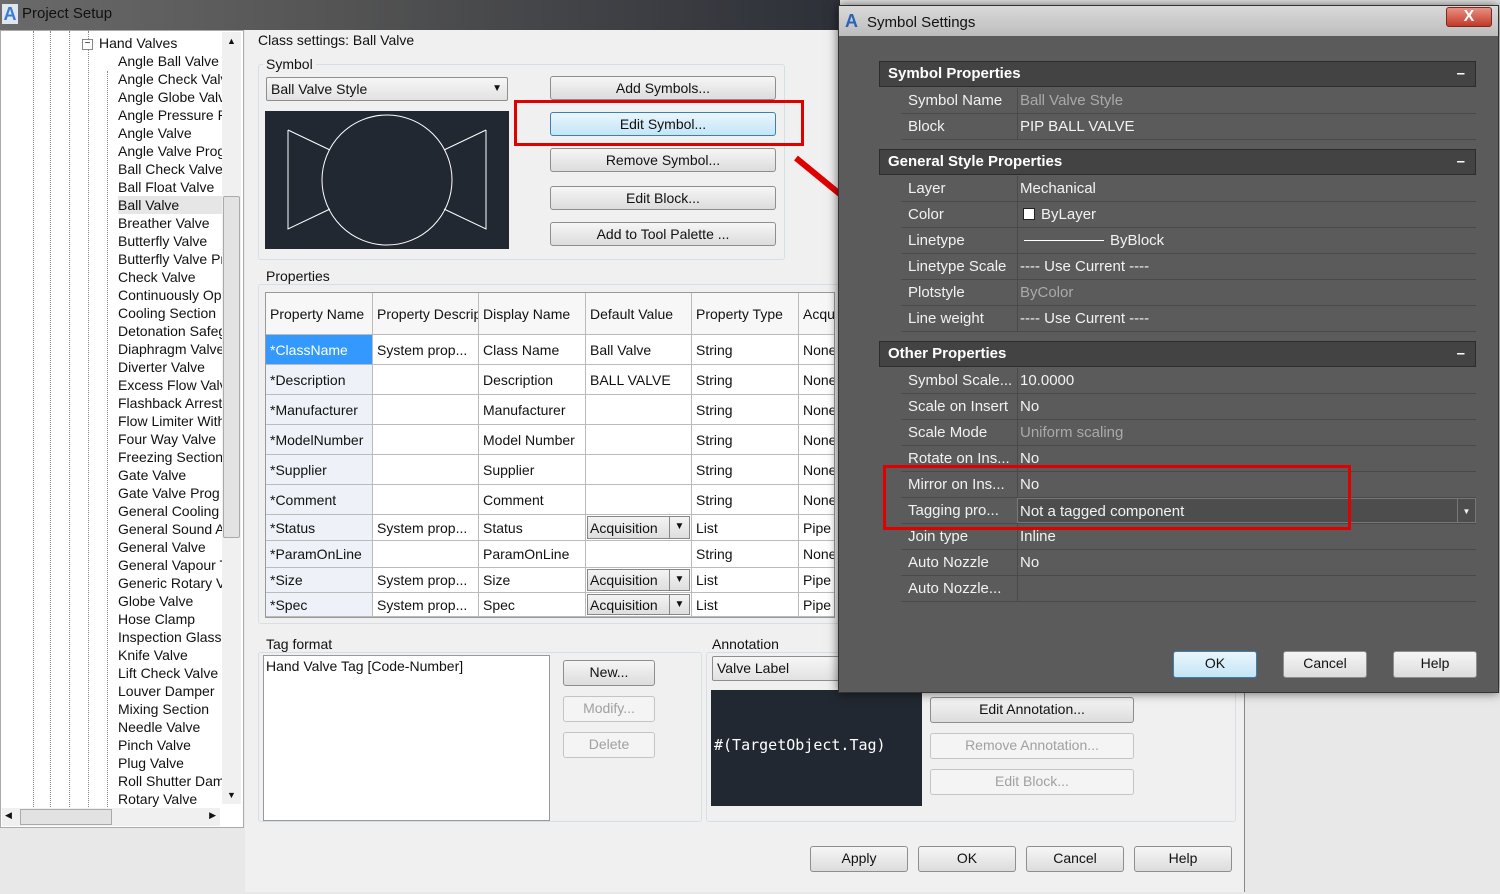 Image resolution: width=1500 pixels, height=894 pixels. Describe the element at coordinates (138, 43) in the screenshot. I see `tree-parent: Hand Valves` at that location.